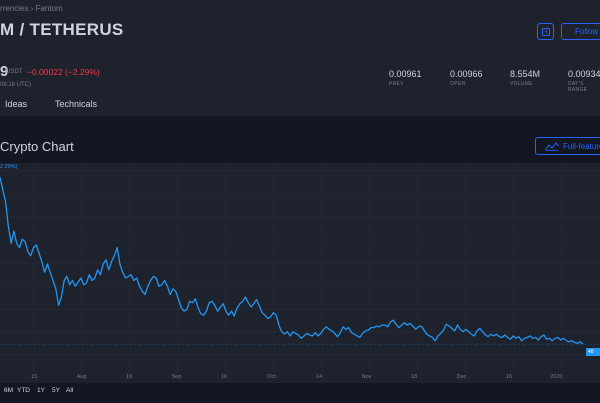 The height and width of the screenshot is (403, 600). I want to click on stat-range-label: DAY'S RANGE, so click(578, 87).